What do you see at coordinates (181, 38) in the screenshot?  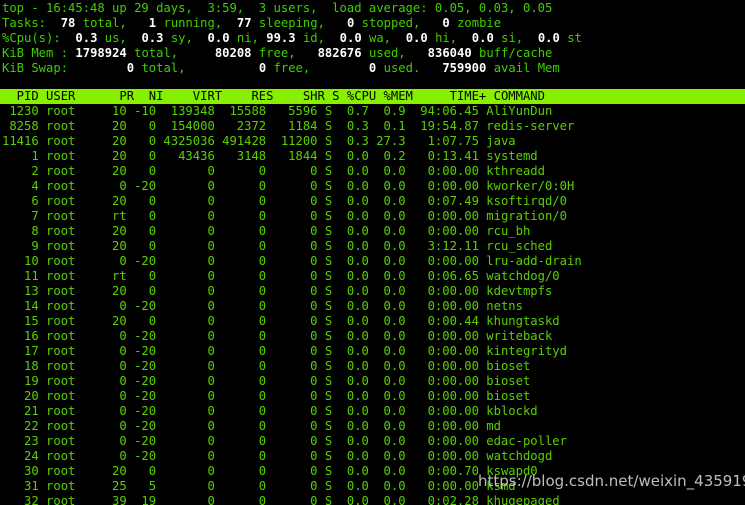 I see `cpu-sy-label: sy,` at bounding box center [181, 38].